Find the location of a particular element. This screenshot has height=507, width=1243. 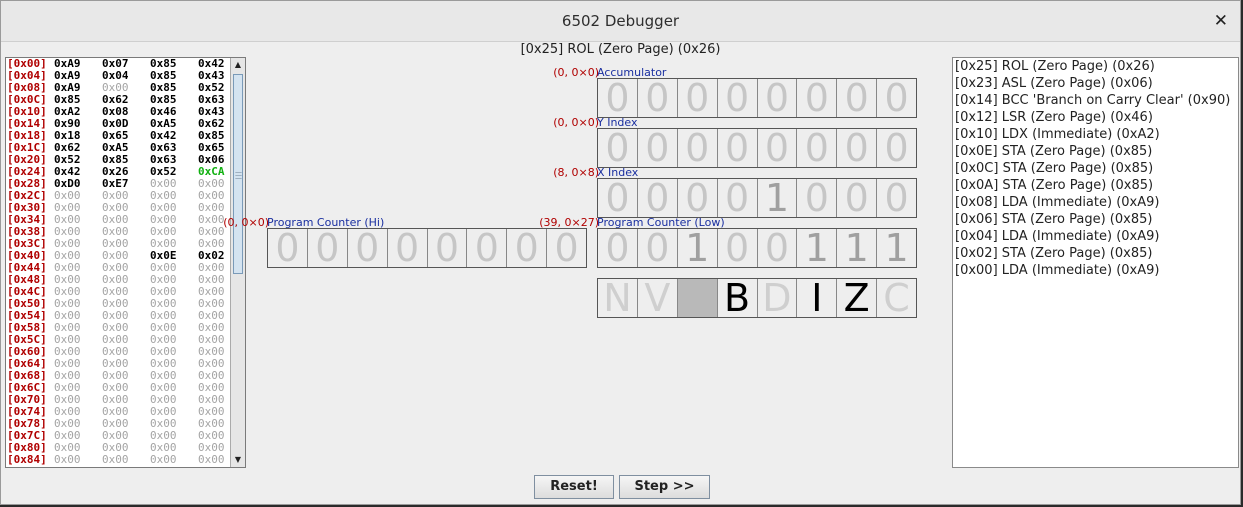

history-item: [0x23] ASL (Zero Page) (0x06) is located at coordinates (1095, 83).